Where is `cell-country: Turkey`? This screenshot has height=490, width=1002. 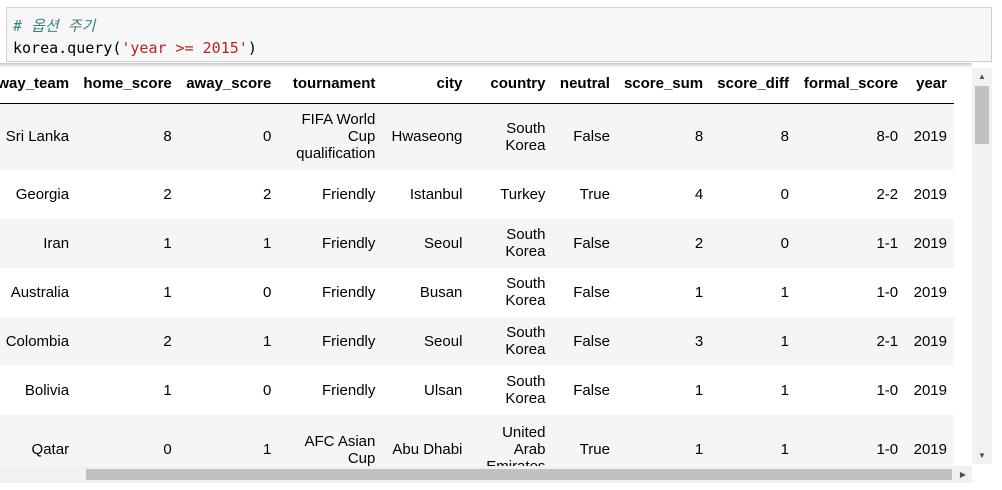 cell-country: Turkey is located at coordinates (523, 194).